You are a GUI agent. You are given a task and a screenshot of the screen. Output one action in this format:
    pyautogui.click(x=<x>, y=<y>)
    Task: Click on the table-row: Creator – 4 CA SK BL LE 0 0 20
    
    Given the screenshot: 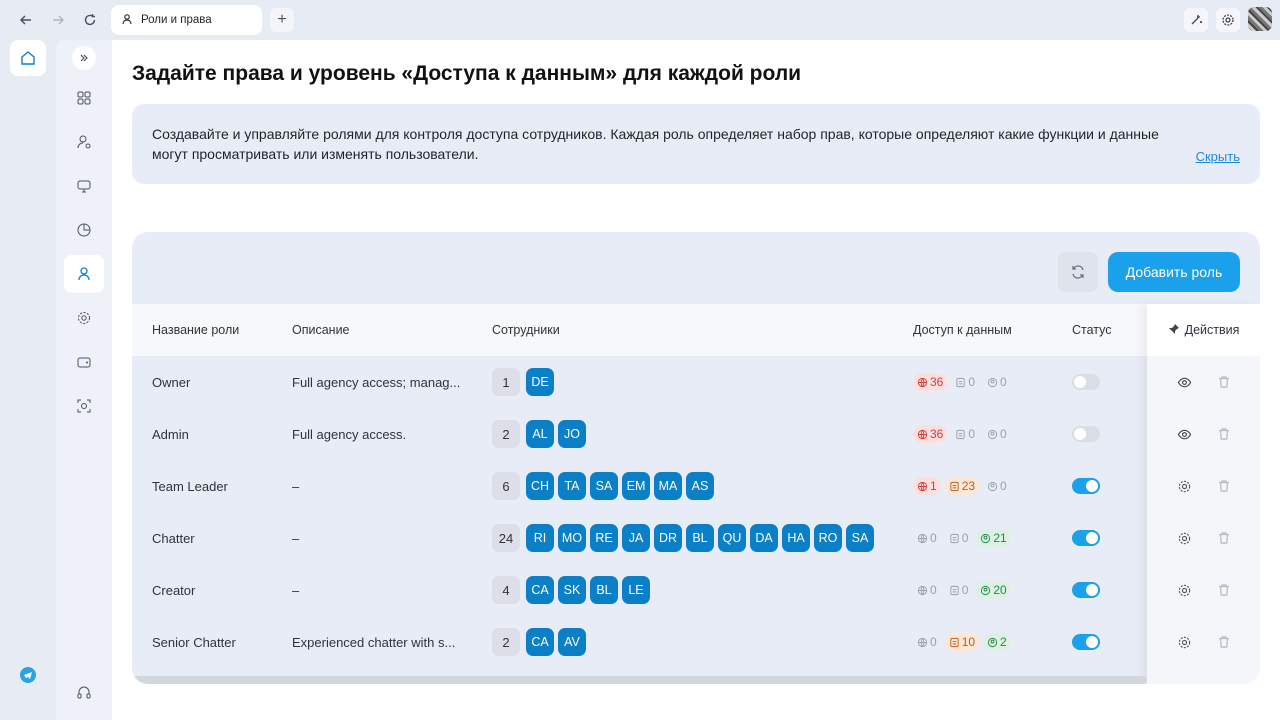 What is the action you would take?
    pyautogui.click(x=639, y=590)
    